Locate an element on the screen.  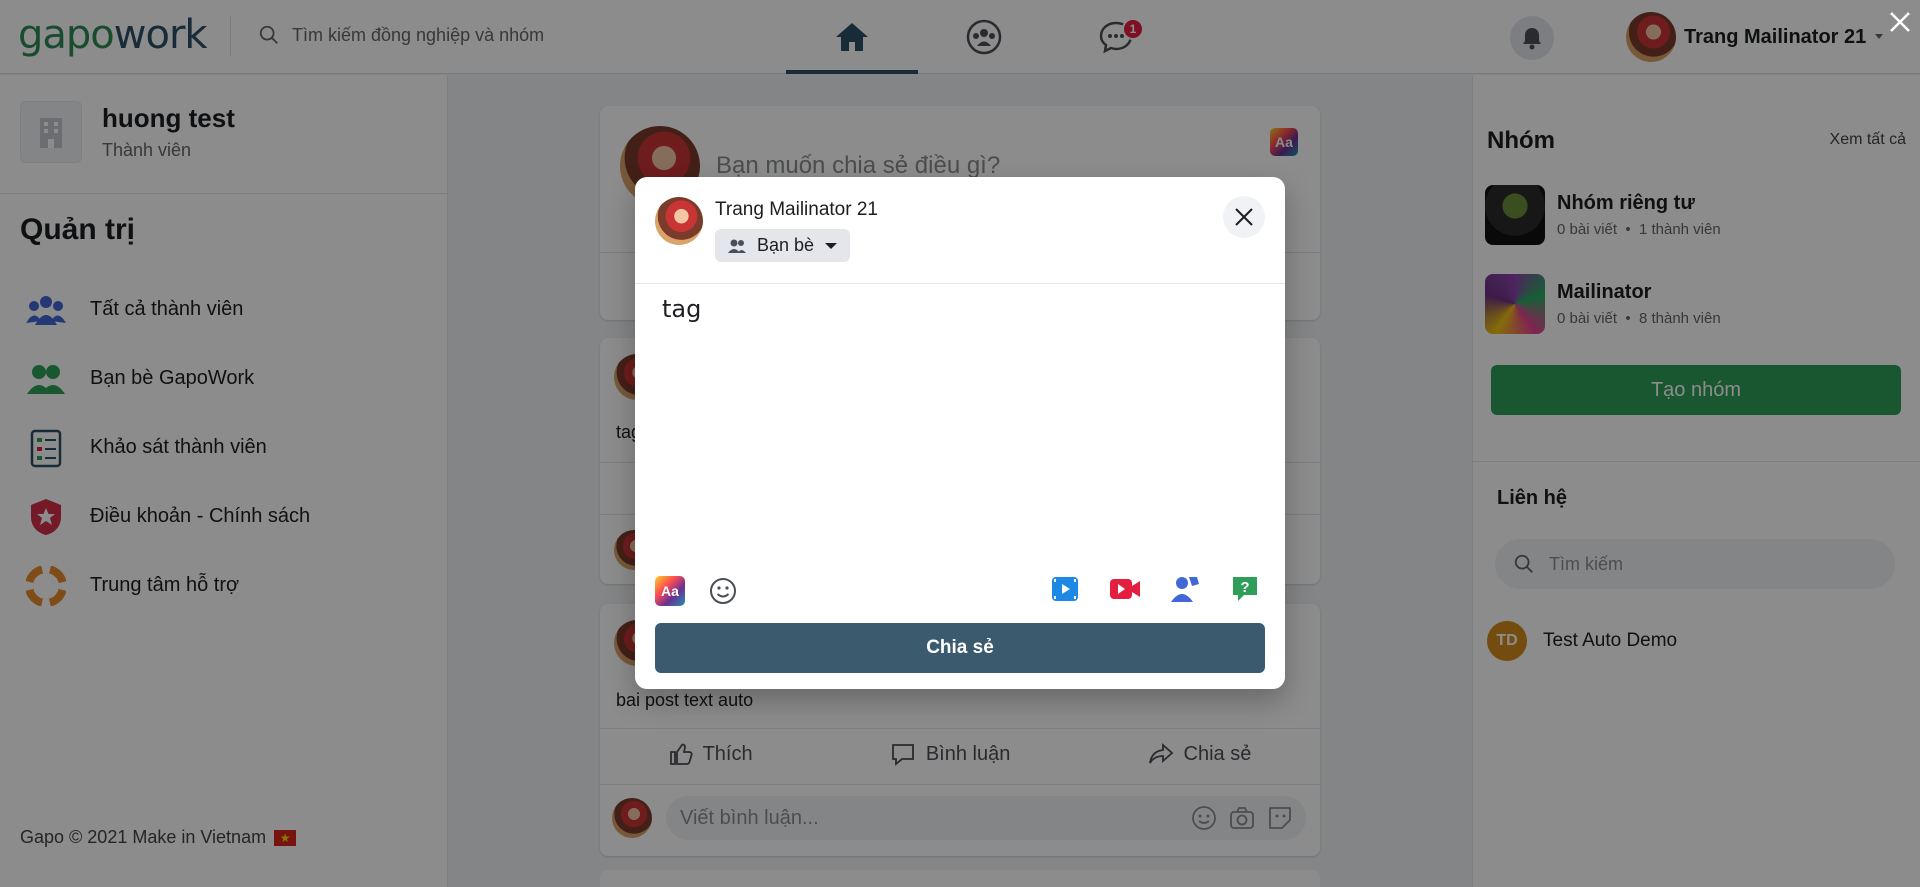
post-content-input: tag is located at coordinates (962, 415).